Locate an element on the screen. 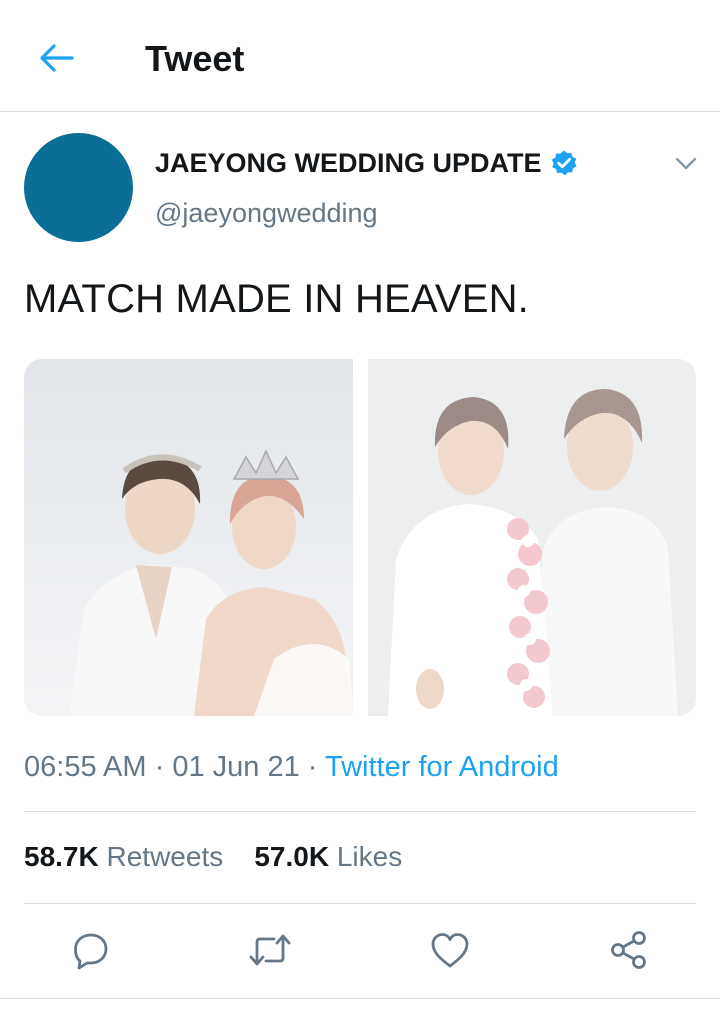 The width and height of the screenshot is (720, 1011). author-name-row: JAEYONG WEDDING UPDATE is located at coordinates (366, 163).